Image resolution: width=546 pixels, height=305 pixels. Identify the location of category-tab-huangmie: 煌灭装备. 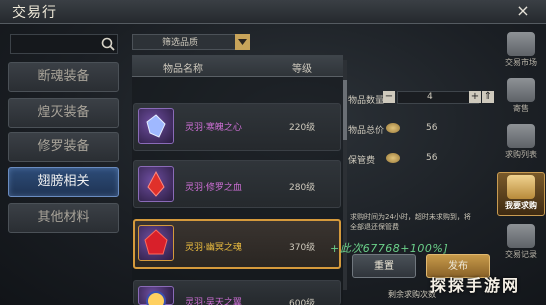
(63, 113).